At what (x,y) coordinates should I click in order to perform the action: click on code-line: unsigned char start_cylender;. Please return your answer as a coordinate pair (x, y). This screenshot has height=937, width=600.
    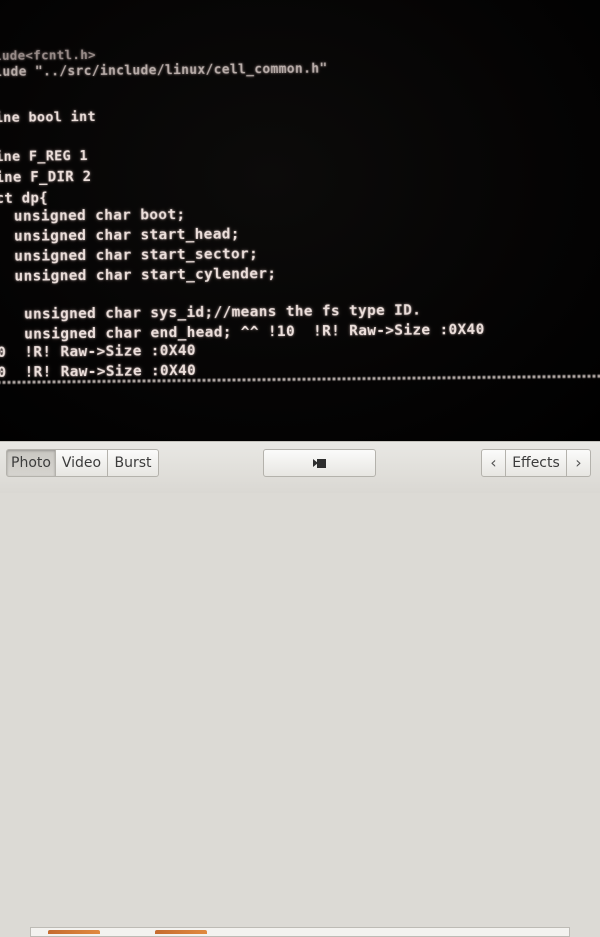
    Looking at the image, I should click on (138, 275).